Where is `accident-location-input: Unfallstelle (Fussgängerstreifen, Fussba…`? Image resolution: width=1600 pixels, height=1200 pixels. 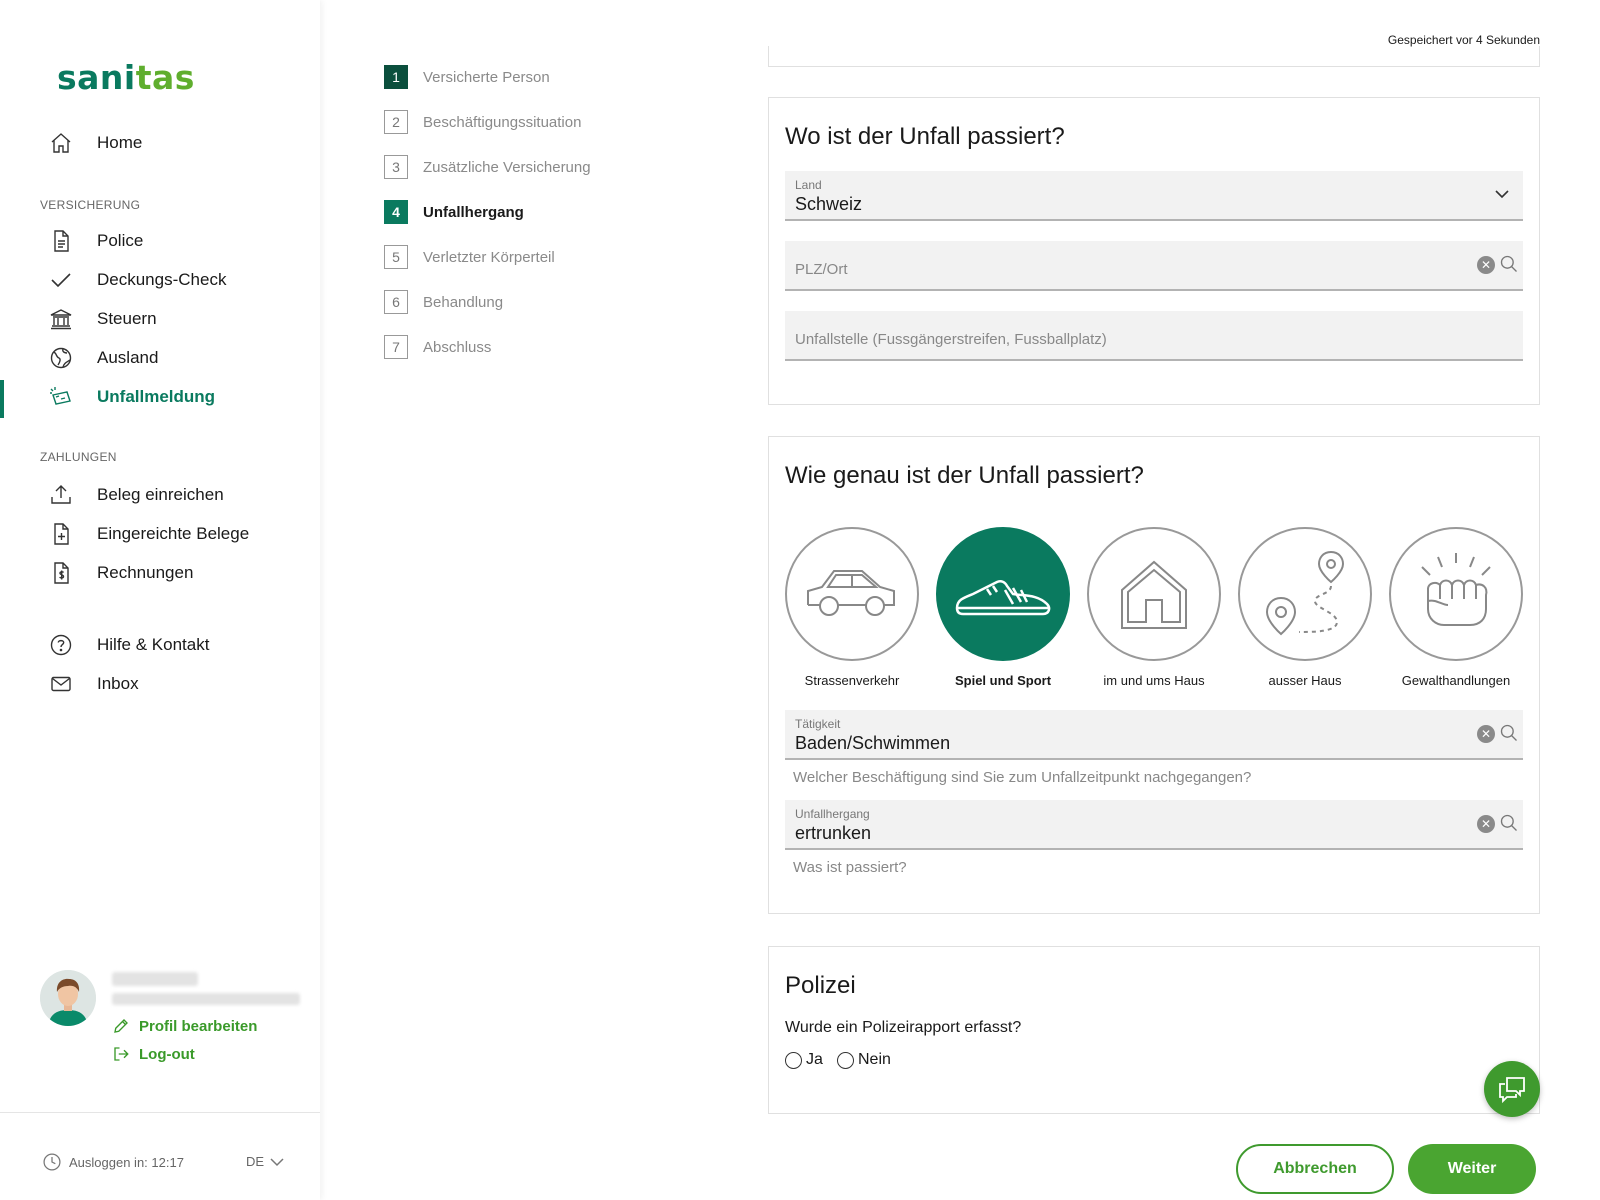 accident-location-input: Unfallstelle (Fussgängerstreifen, Fussba… is located at coordinates (1154, 336).